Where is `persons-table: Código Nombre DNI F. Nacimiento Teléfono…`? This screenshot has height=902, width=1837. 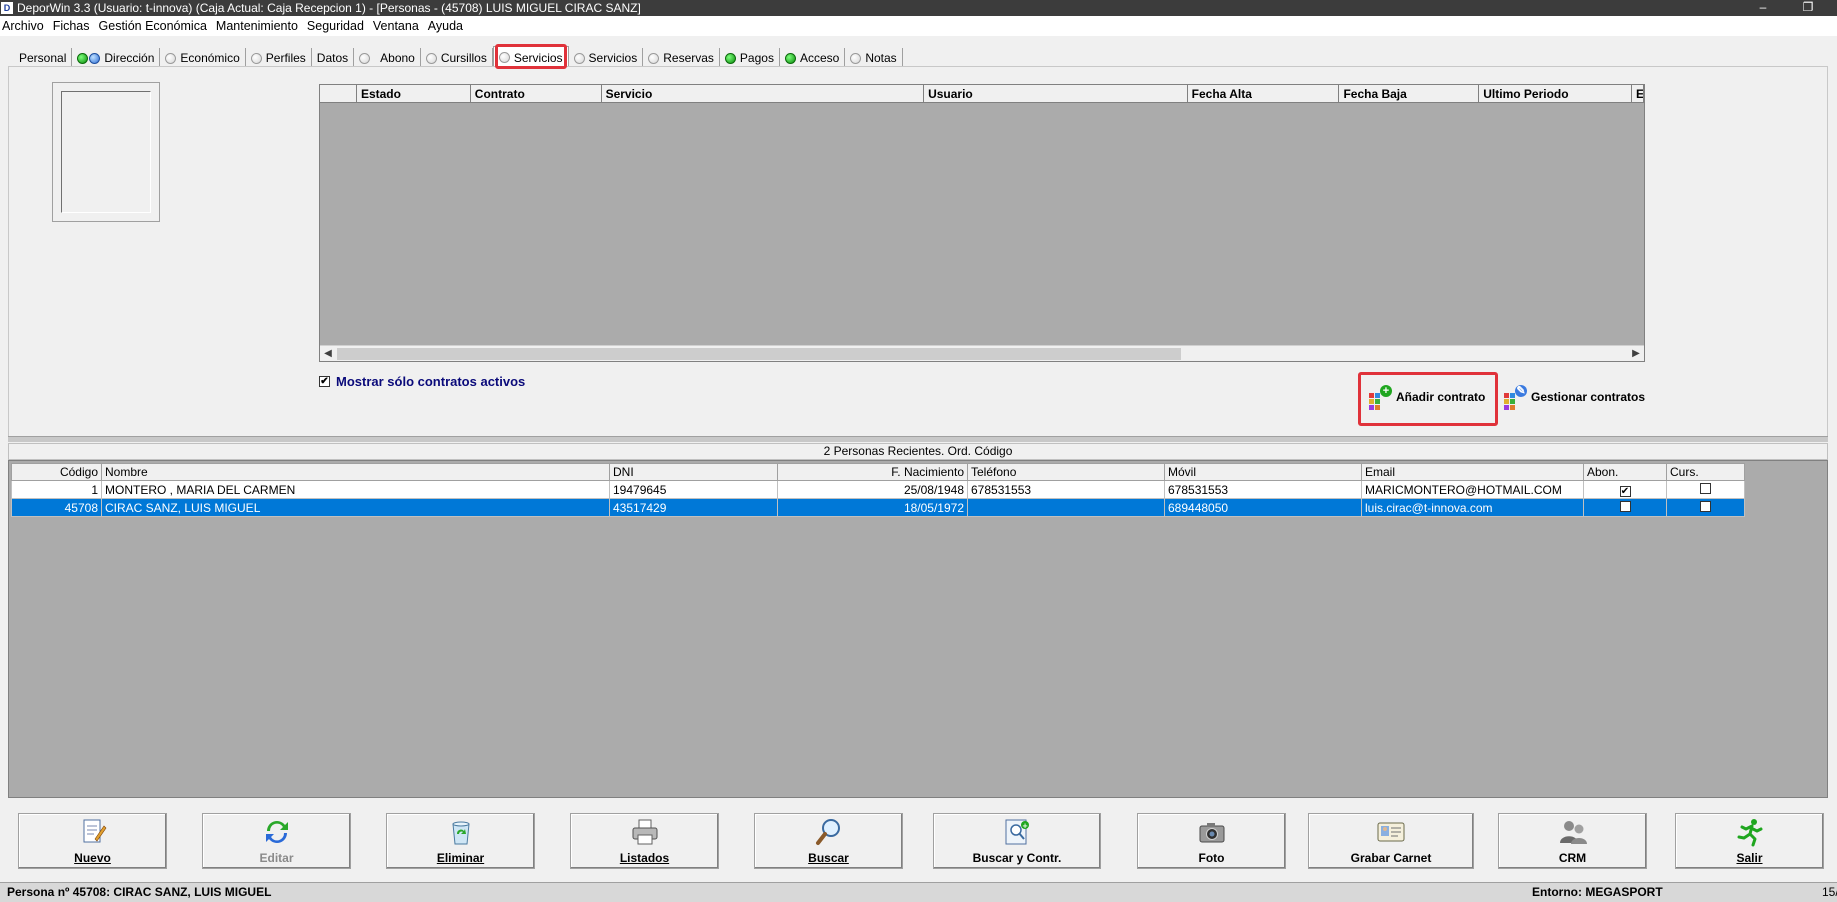
persons-table: Código Nombre DNI F. Nacimiento Teléfono… is located at coordinates (878, 490).